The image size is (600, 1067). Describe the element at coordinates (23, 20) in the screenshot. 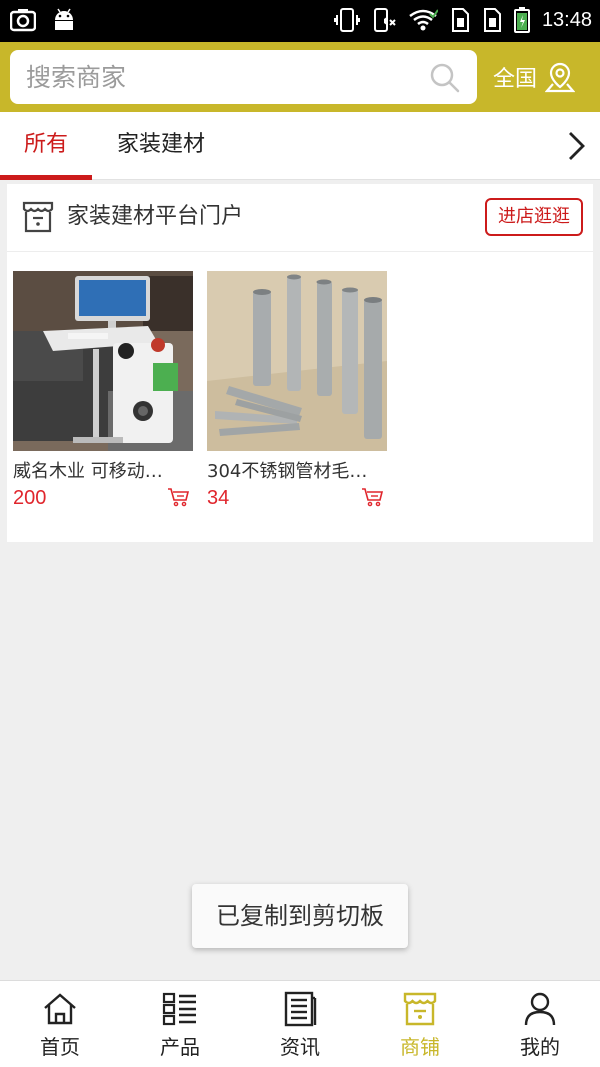

I see `screenshot-icon` at that location.